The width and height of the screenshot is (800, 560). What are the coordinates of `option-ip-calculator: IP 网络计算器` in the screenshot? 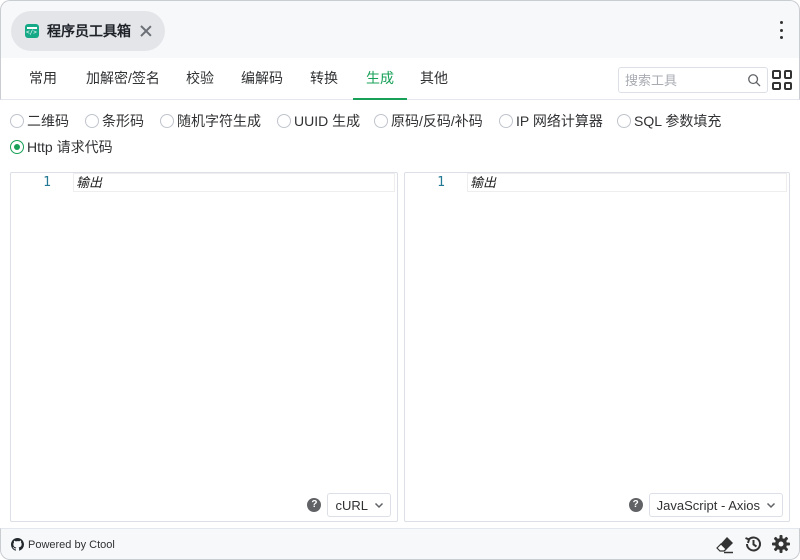 It's located at (551, 121).